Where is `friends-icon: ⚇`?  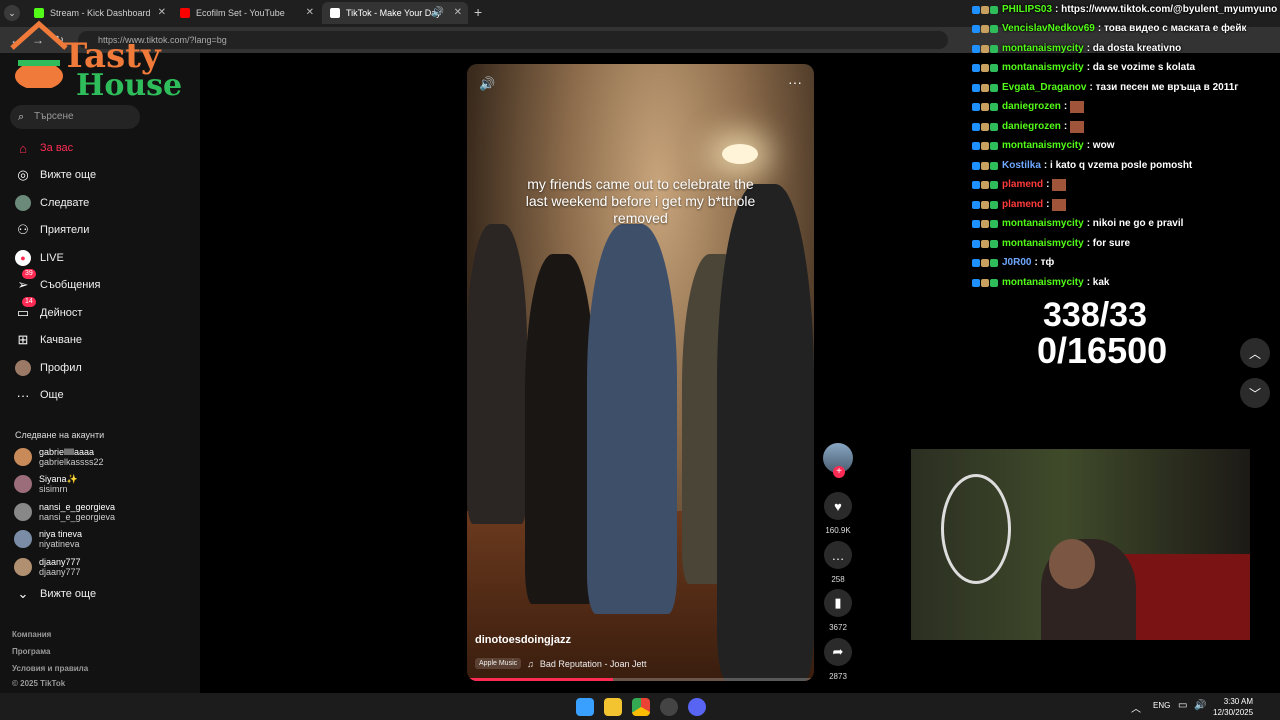
friends-icon: ⚇ is located at coordinates (23, 229).